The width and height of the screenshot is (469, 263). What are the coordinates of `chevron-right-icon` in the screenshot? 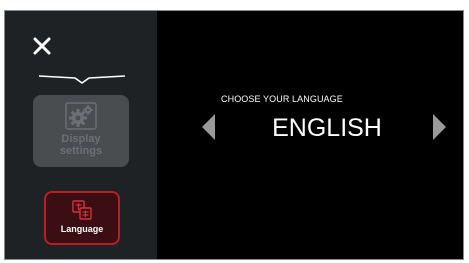 It's located at (439, 127).